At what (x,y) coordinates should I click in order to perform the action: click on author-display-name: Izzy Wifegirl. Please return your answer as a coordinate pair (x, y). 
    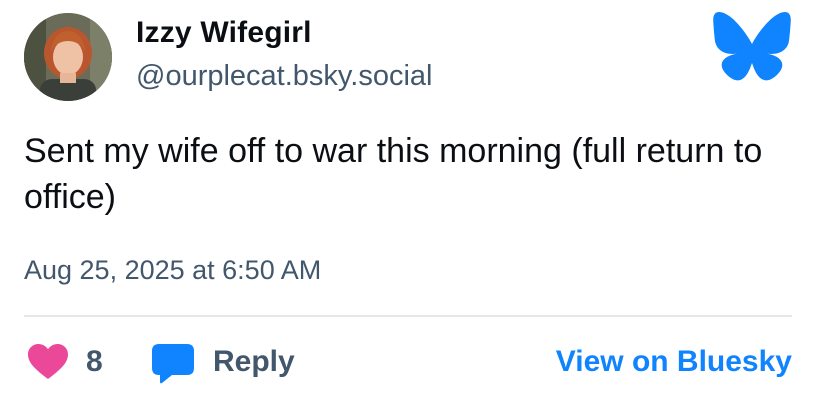
    Looking at the image, I should click on (224, 33).